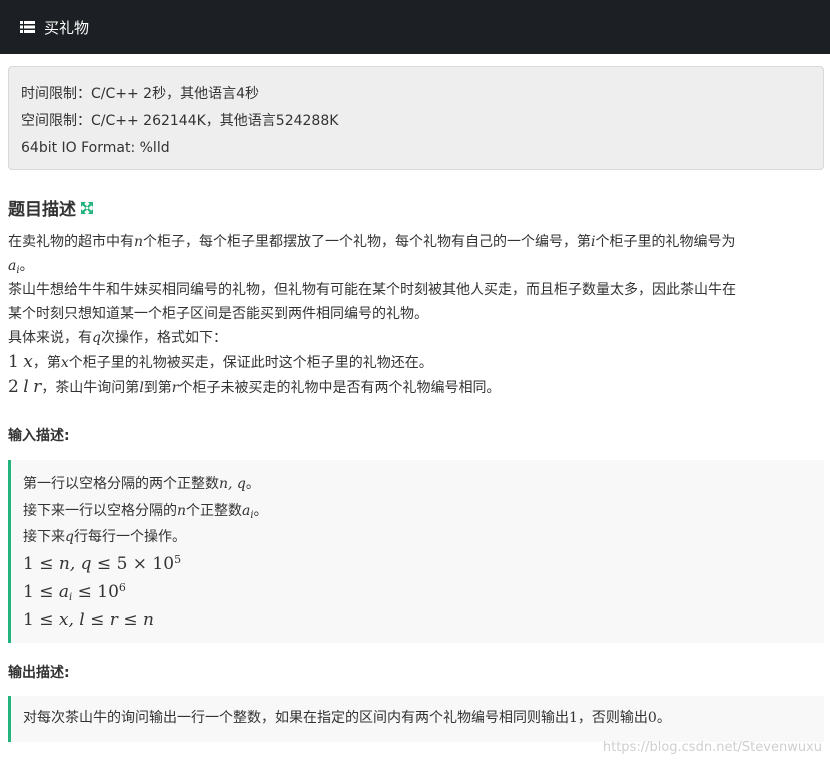  What do you see at coordinates (663, 718) in the screenshot?
I see `output-text: 。` at bounding box center [663, 718].